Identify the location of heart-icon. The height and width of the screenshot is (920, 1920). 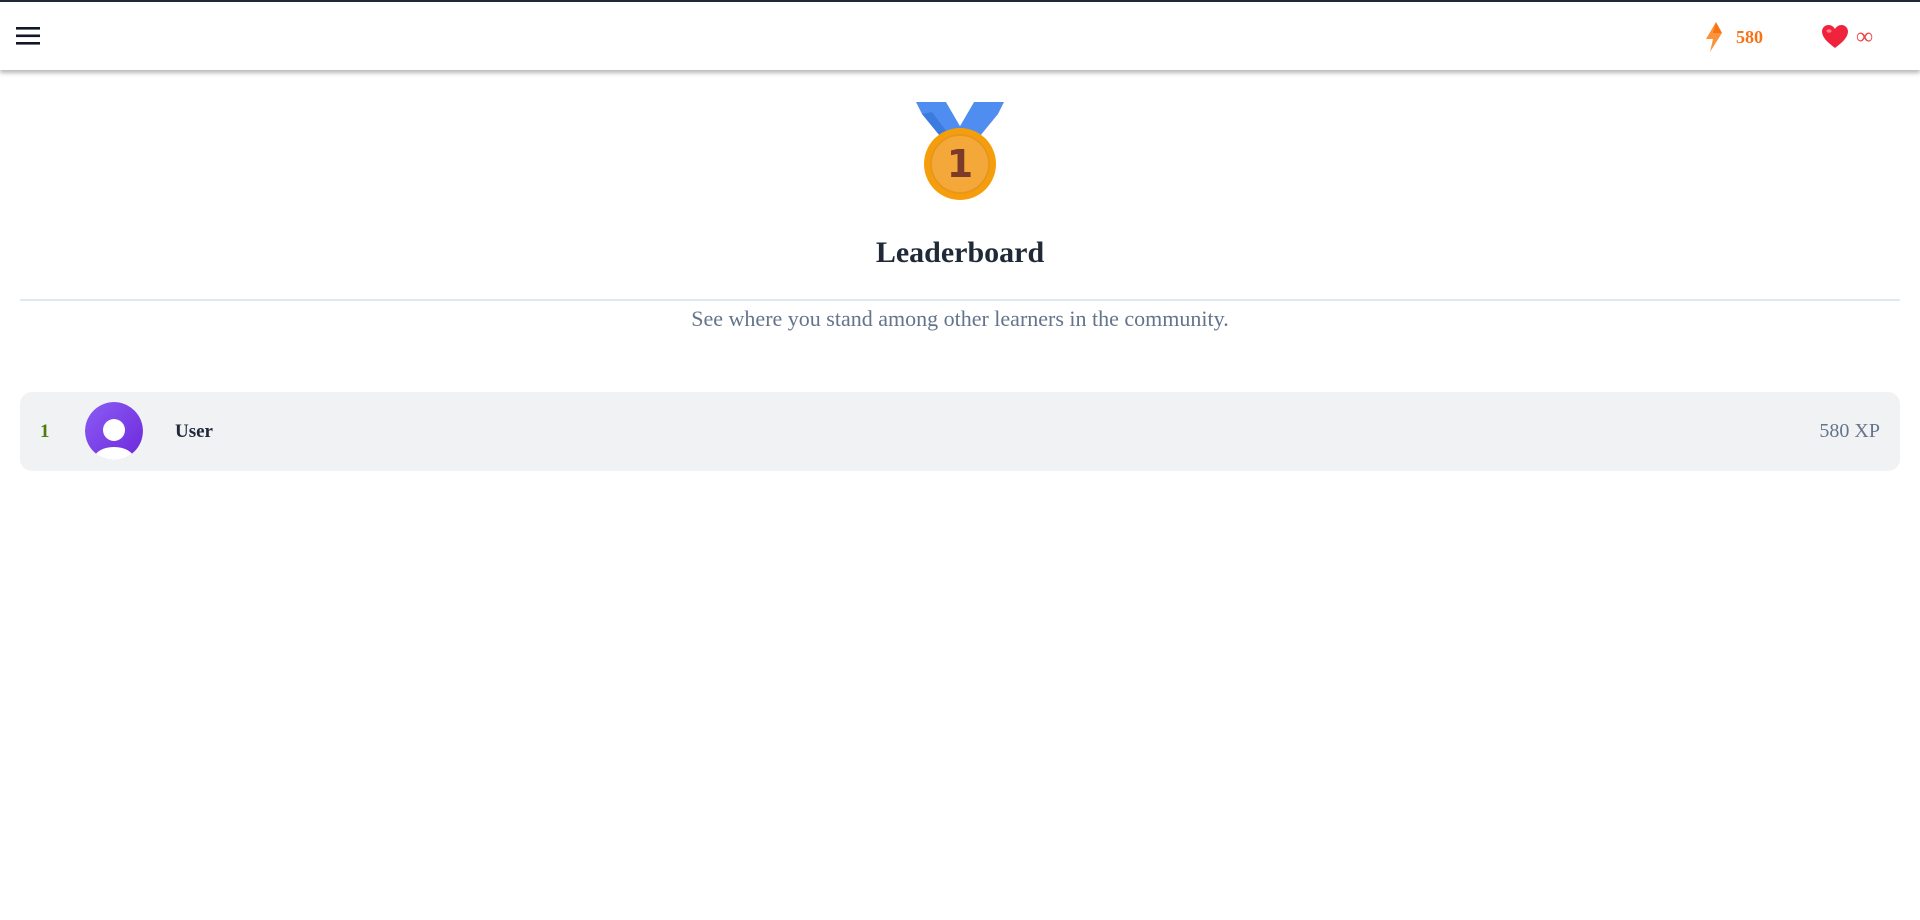
(1835, 37).